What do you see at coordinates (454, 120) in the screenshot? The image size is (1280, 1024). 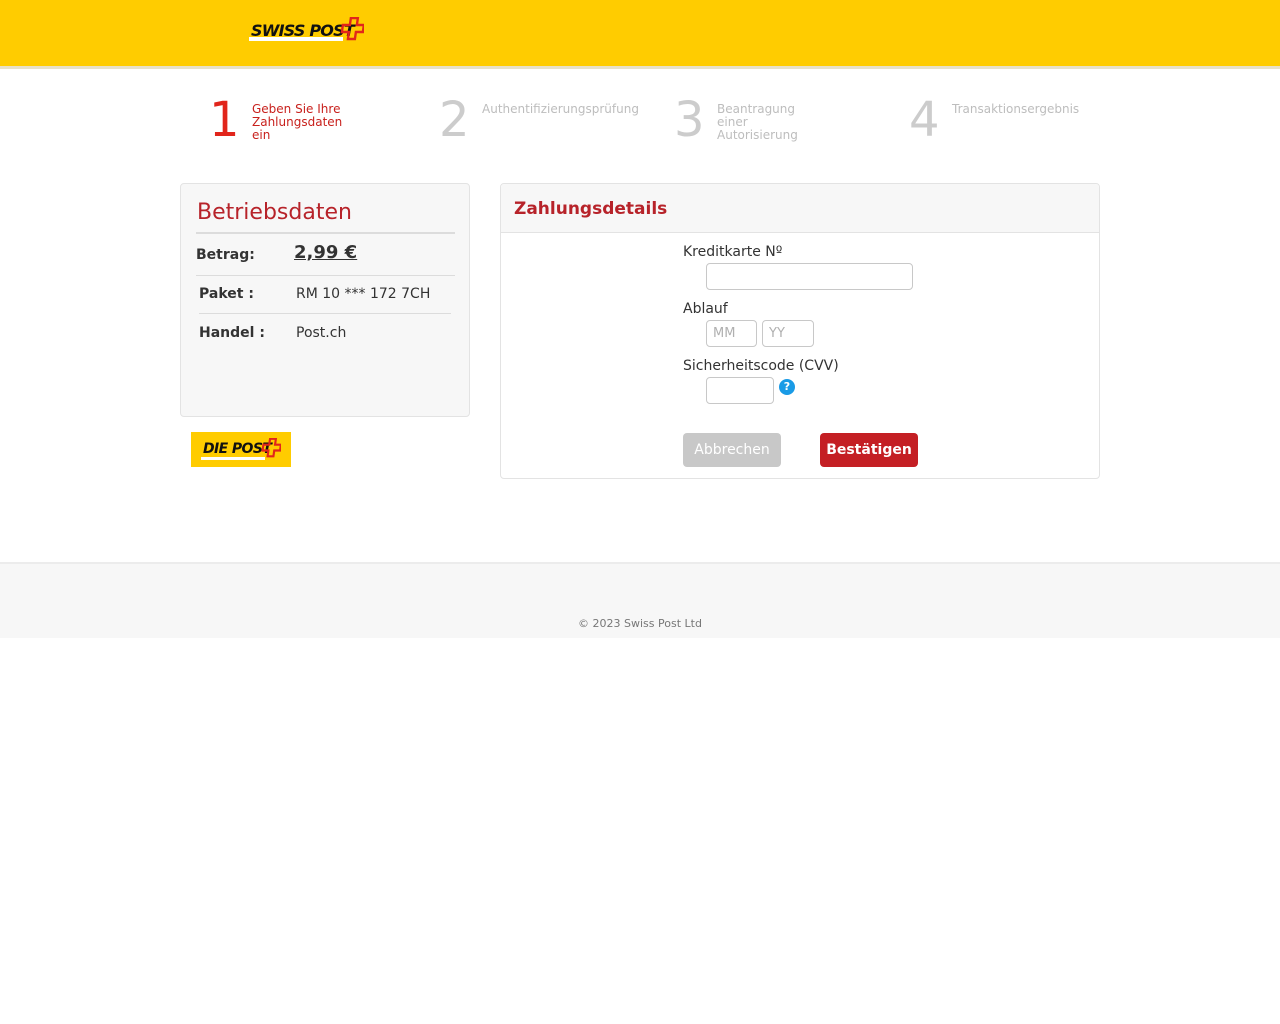 I see `step-number: 2` at bounding box center [454, 120].